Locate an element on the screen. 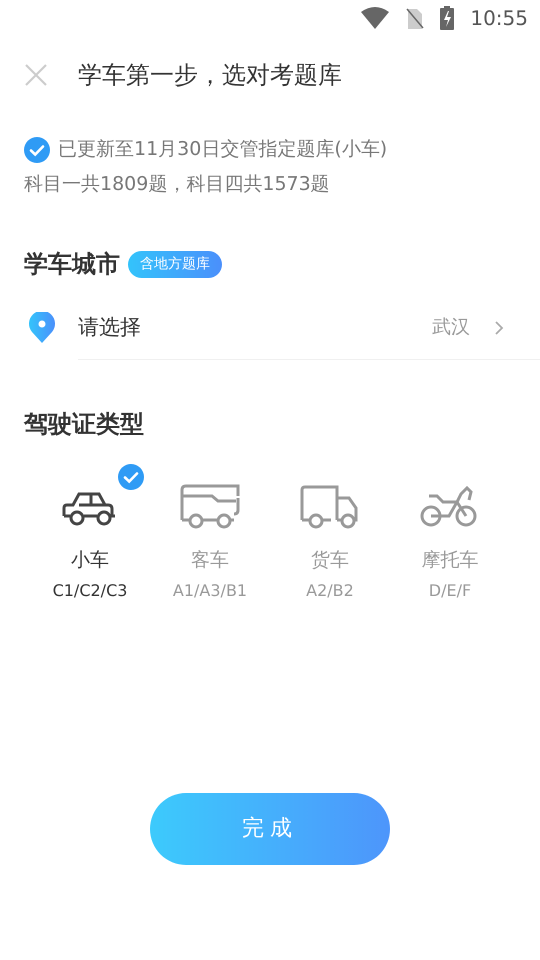 The width and height of the screenshot is (540, 960). vehicle-type-option: 小车 C1/C2/C3 is located at coordinates (90, 533).